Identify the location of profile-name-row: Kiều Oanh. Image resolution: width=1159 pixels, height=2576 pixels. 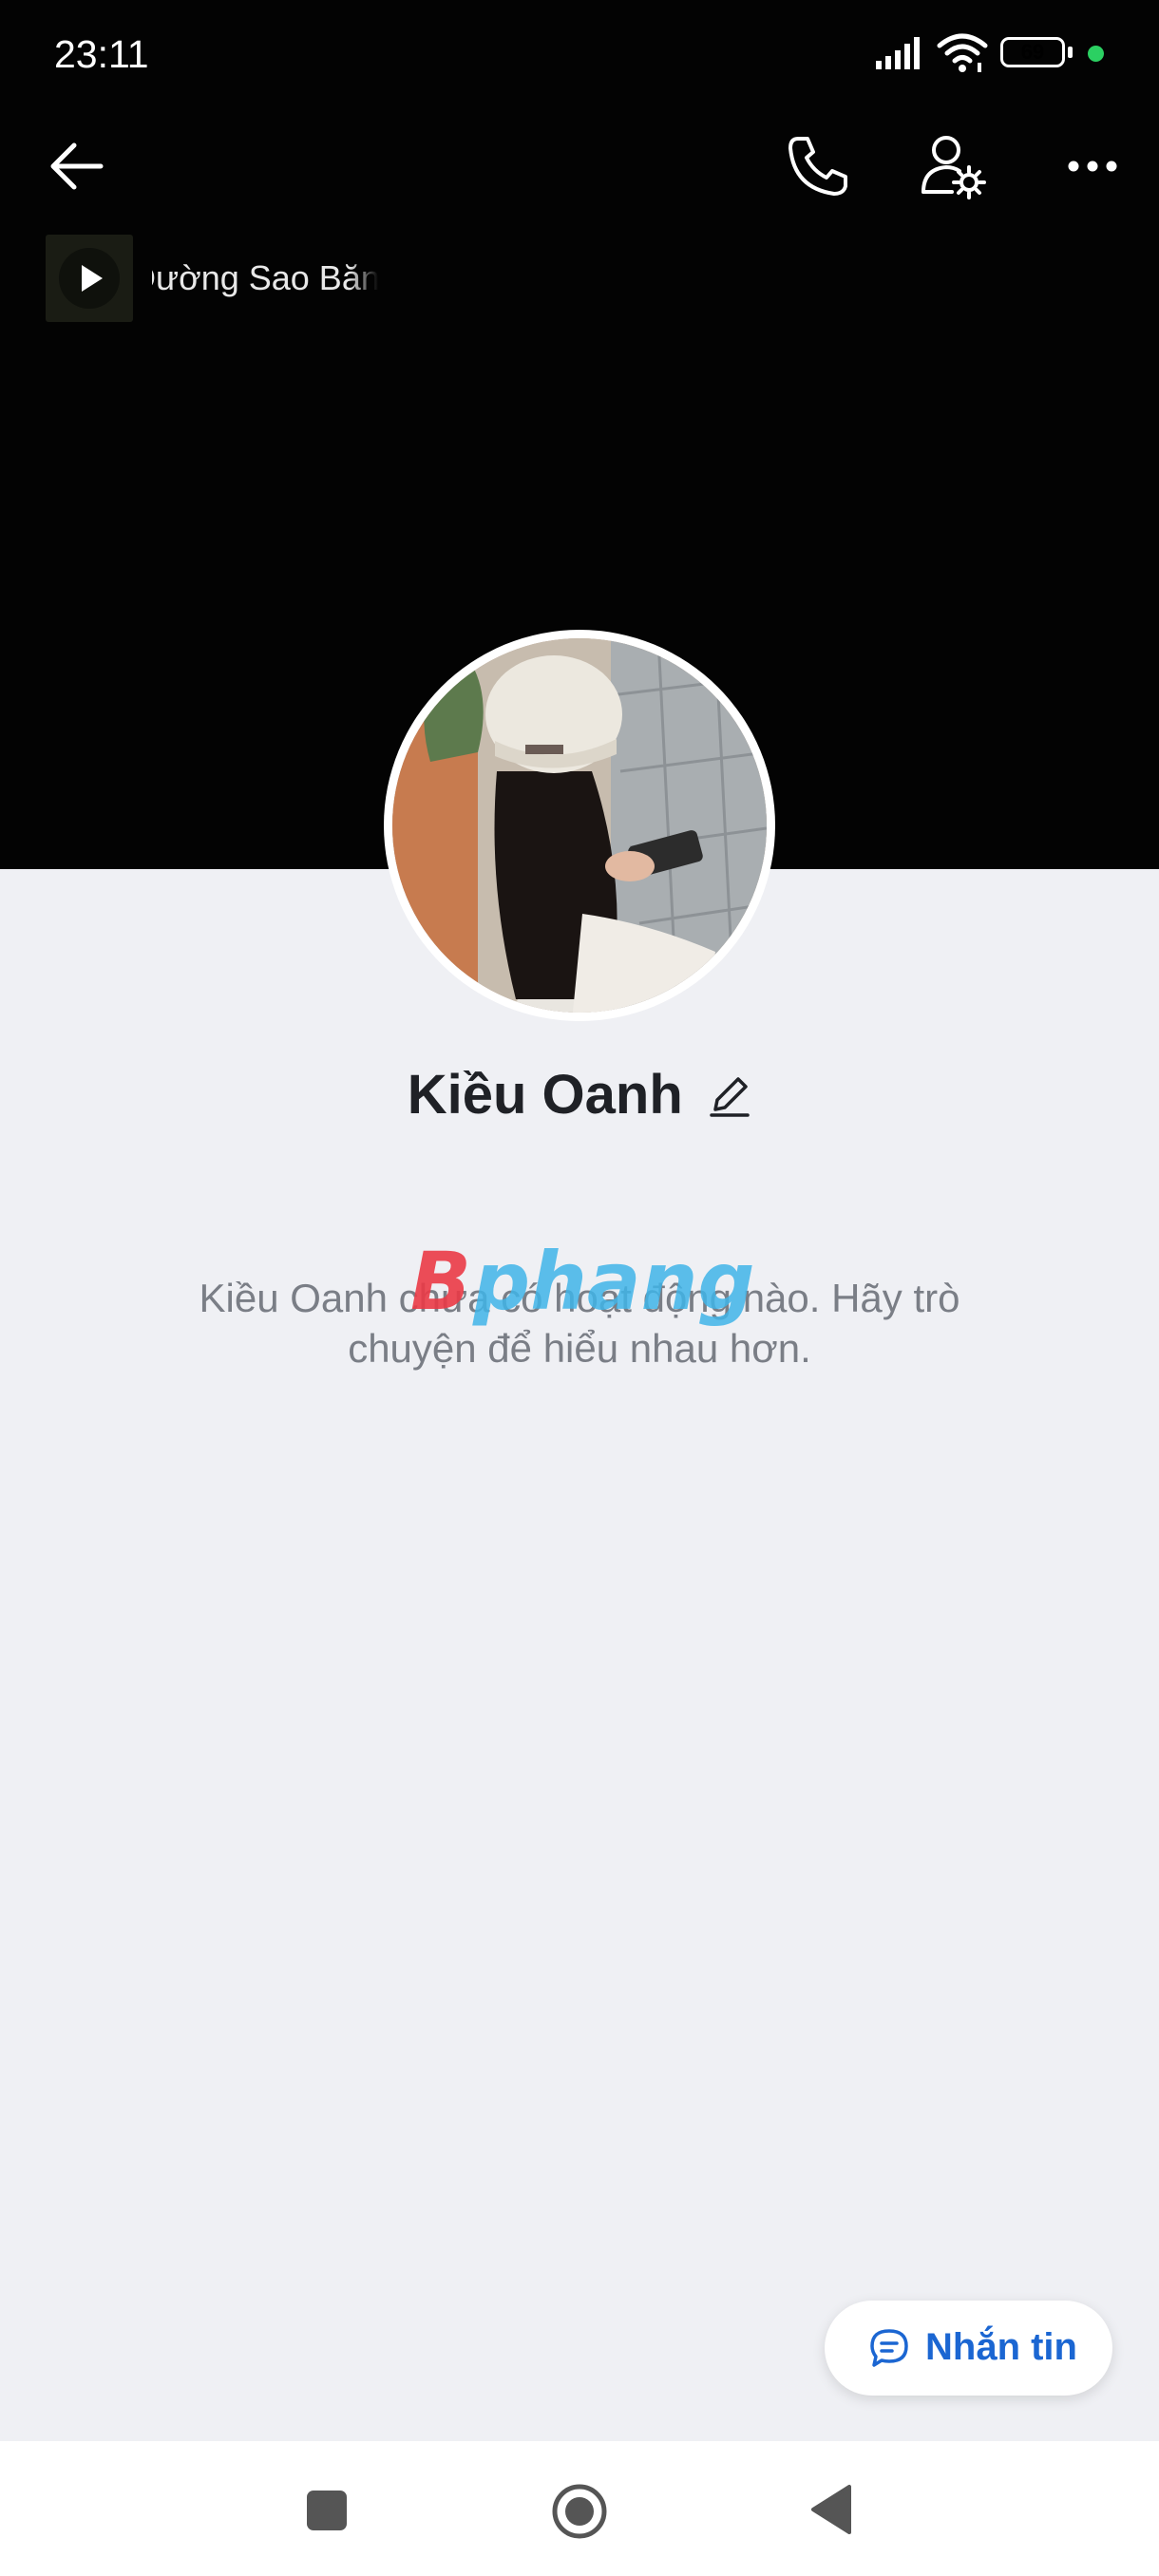
(579, 1095).